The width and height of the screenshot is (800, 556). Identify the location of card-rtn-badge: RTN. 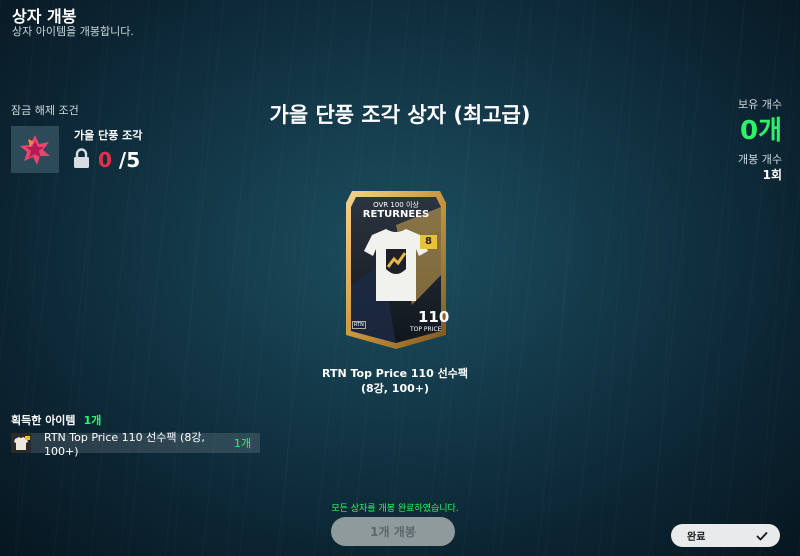
(359, 325).